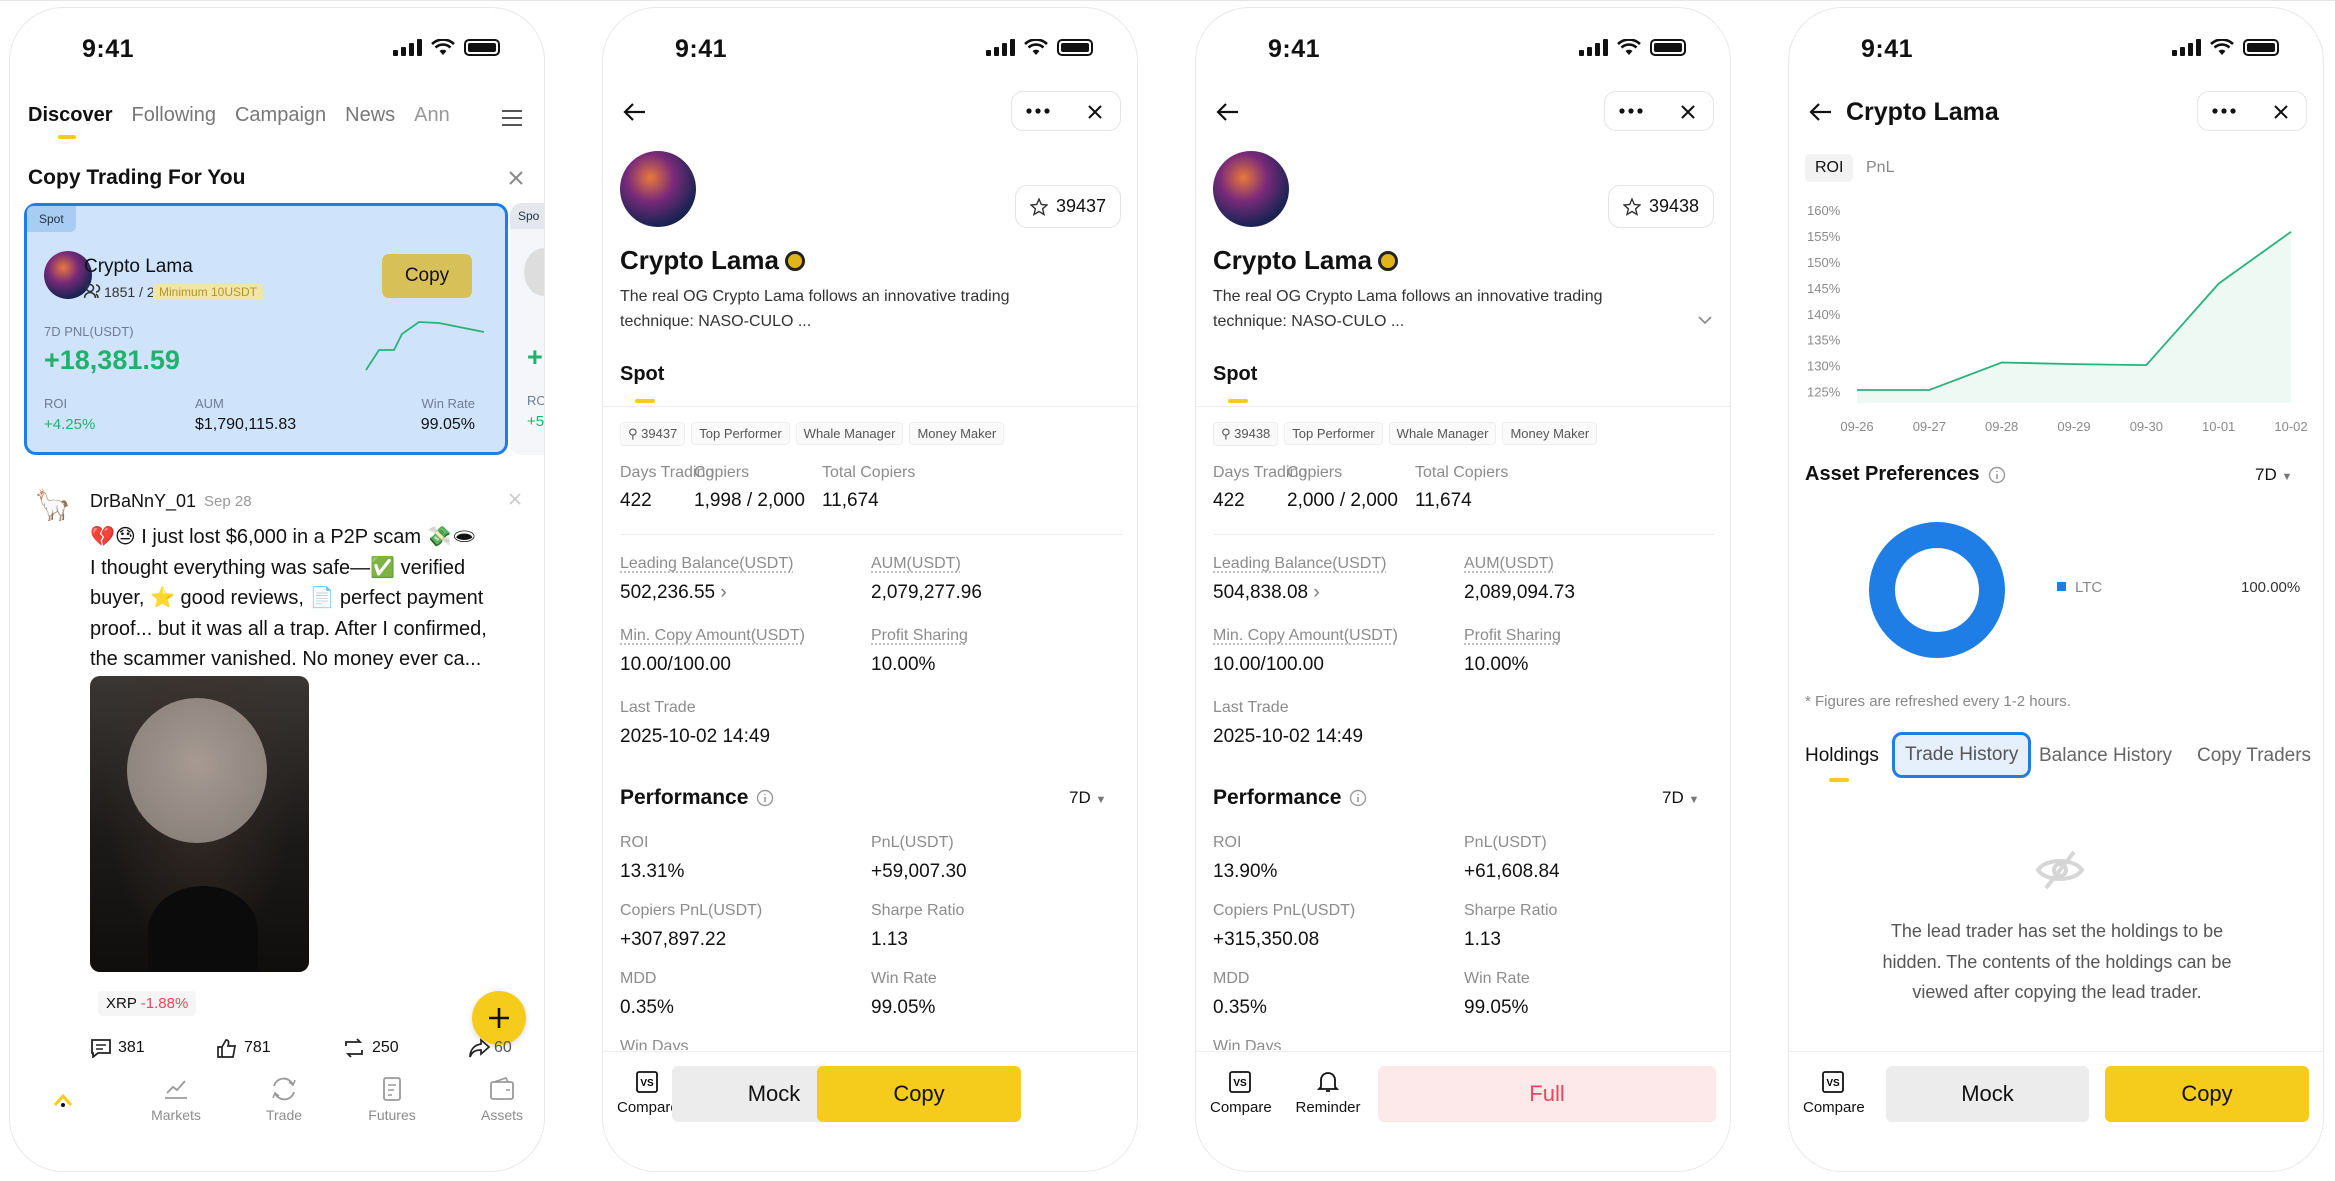 The image size is (2335, 1181). What do you see at coordinates (1829, 168) in the screenshot?
I see `tab-roi: ROI` at bounding box center [1829, 168].